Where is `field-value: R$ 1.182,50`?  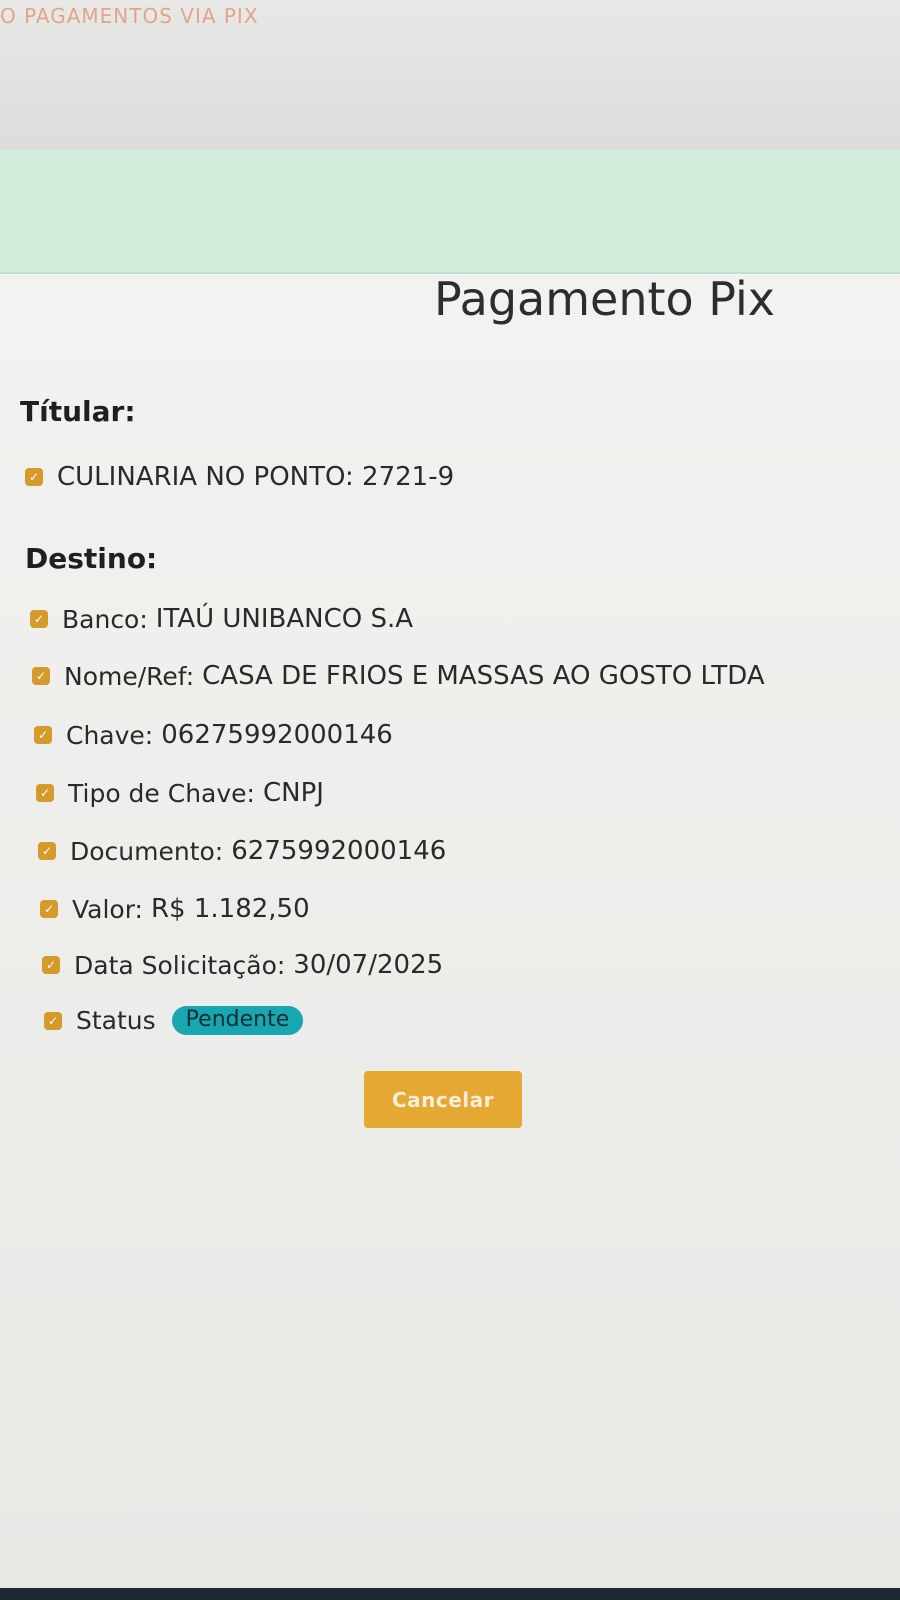
field-value: R$ 1.182,50 is located at coordinates (230, 909).